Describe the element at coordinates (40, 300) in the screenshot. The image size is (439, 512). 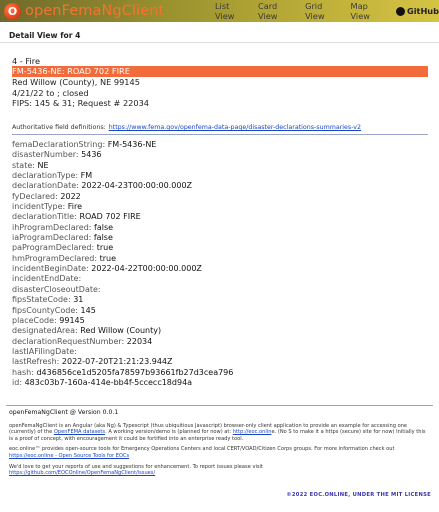
I see `field-key: fipsStateCode` at that location.